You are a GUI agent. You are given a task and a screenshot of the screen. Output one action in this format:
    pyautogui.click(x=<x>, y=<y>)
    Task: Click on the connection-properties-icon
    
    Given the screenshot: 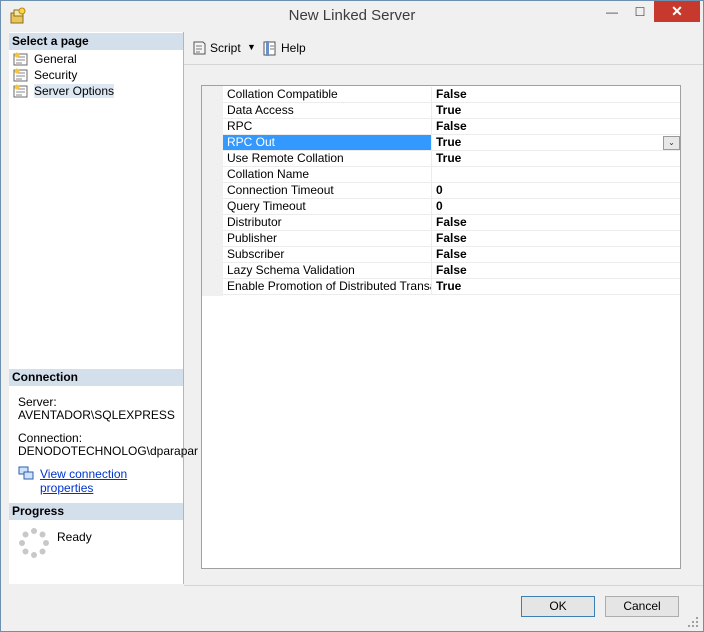 What is the action you would take?
    pyautogui.click(x=26, y=473)
    